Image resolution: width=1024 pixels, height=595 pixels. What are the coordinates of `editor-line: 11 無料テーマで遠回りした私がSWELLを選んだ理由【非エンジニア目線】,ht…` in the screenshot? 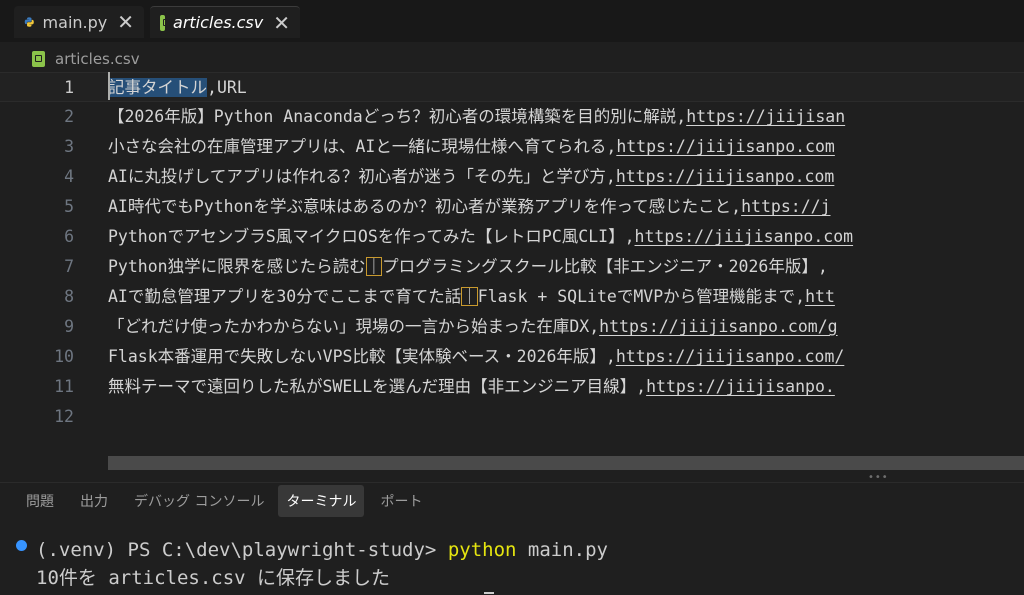 It's located at (512, 387).